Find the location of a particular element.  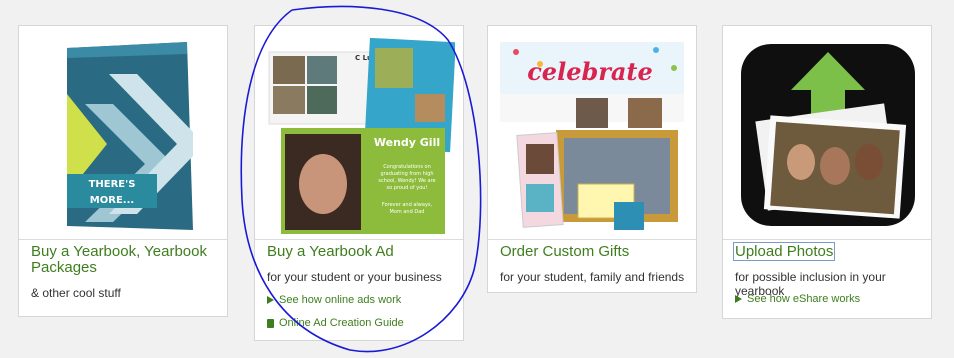

cover-text-line1: THERE'S is located at coordinates (112, 184).